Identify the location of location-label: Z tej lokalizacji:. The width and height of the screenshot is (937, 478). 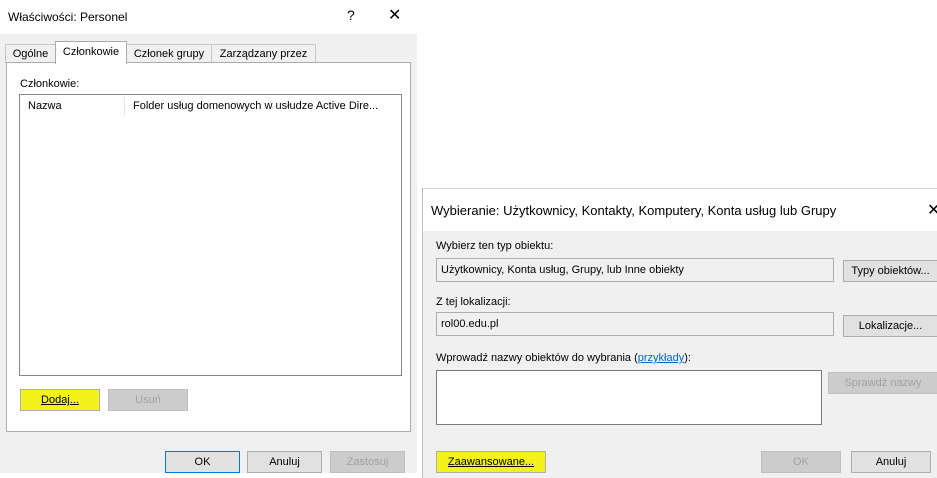
(473, 302).